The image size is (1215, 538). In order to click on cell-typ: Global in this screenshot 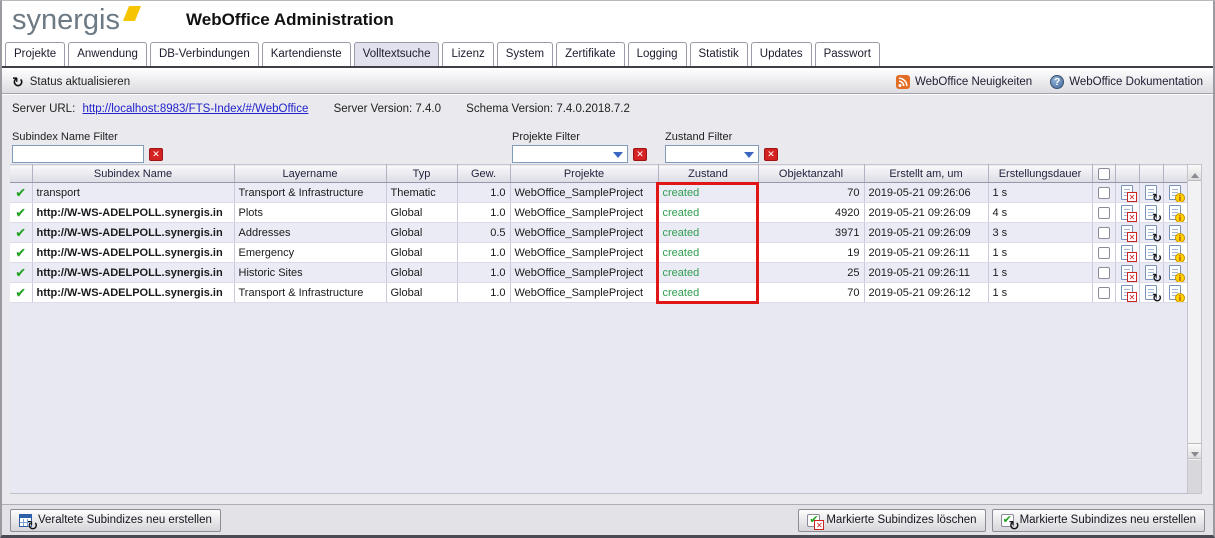, I will do `click(422, 212)`.